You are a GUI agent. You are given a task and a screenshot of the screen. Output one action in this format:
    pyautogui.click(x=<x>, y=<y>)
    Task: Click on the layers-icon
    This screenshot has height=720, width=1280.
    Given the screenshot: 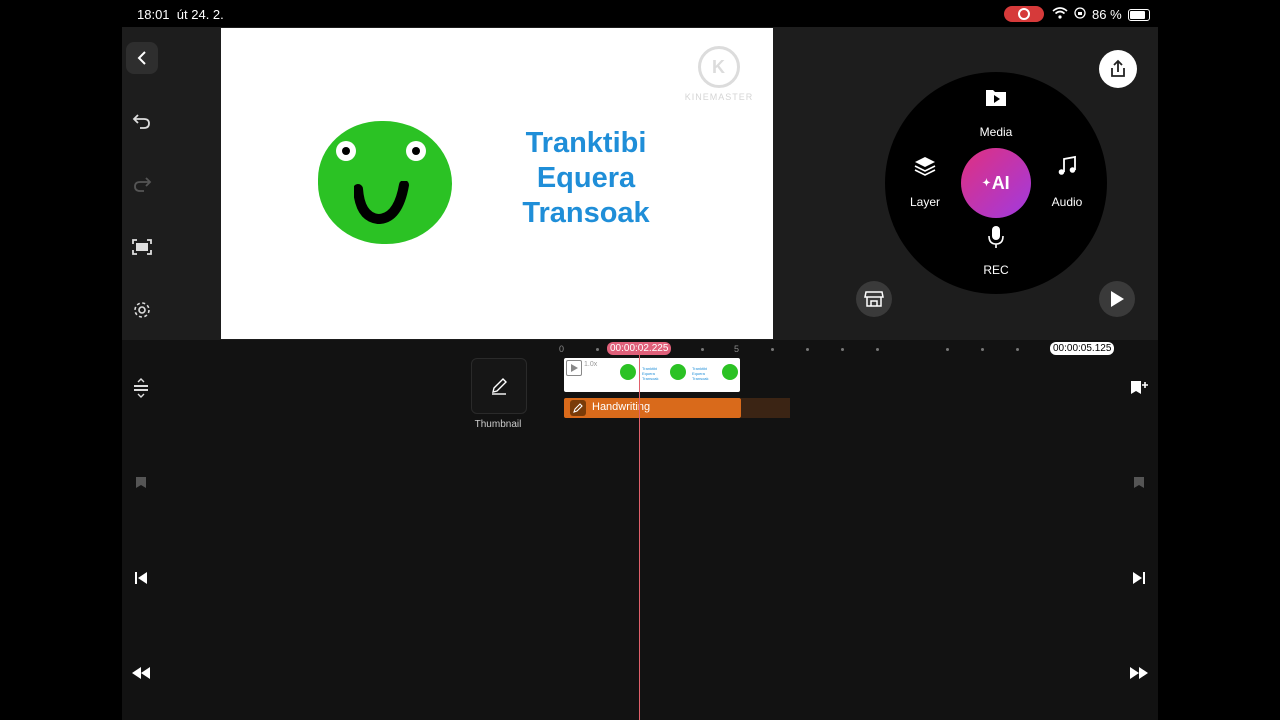 What is the action you would take?
    pyautogui.click(x=925, y=166)
    